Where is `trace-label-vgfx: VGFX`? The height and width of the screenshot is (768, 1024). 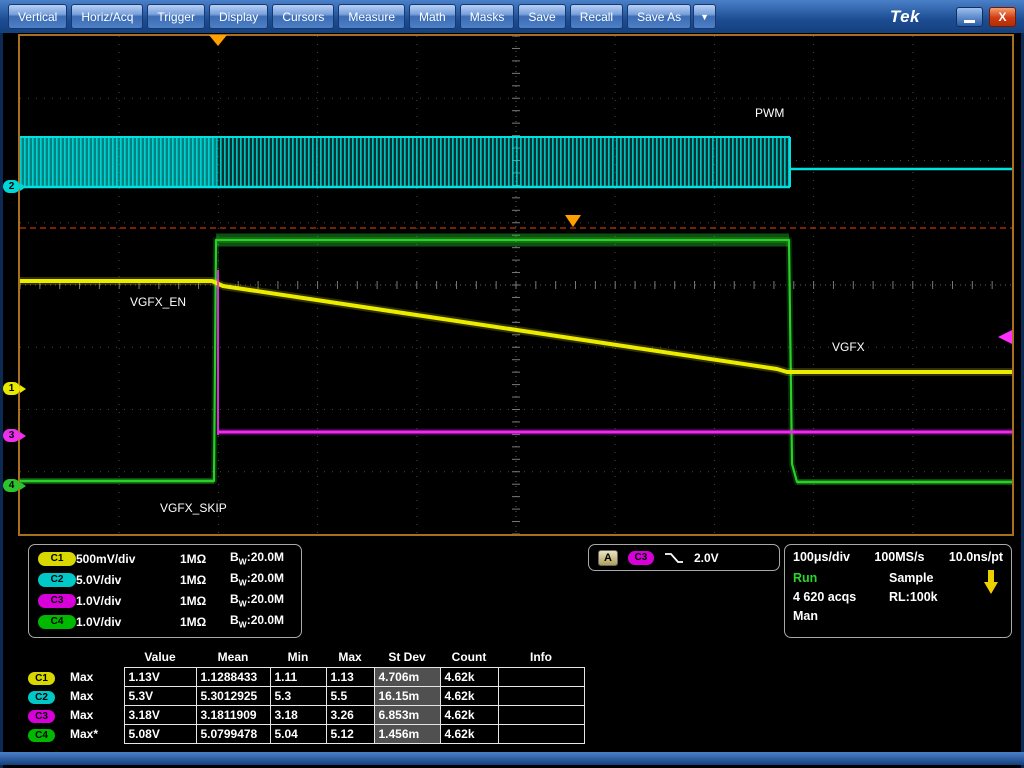
trace-label-vgfx: VGFX is located at coordinates (848, 347).